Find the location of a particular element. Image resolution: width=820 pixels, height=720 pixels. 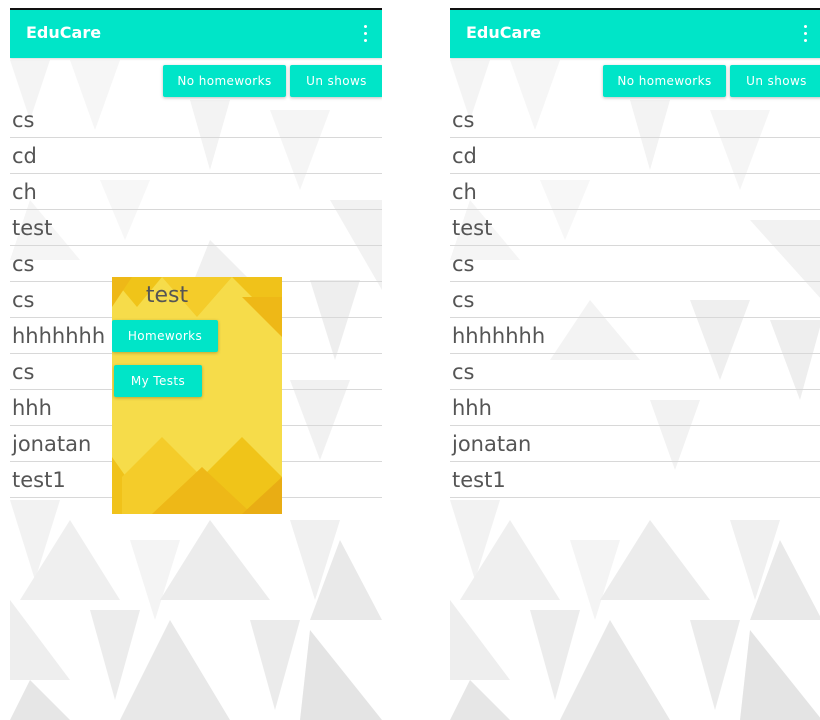

list-item: hhhhhhh is located at coordinates (635, 336).